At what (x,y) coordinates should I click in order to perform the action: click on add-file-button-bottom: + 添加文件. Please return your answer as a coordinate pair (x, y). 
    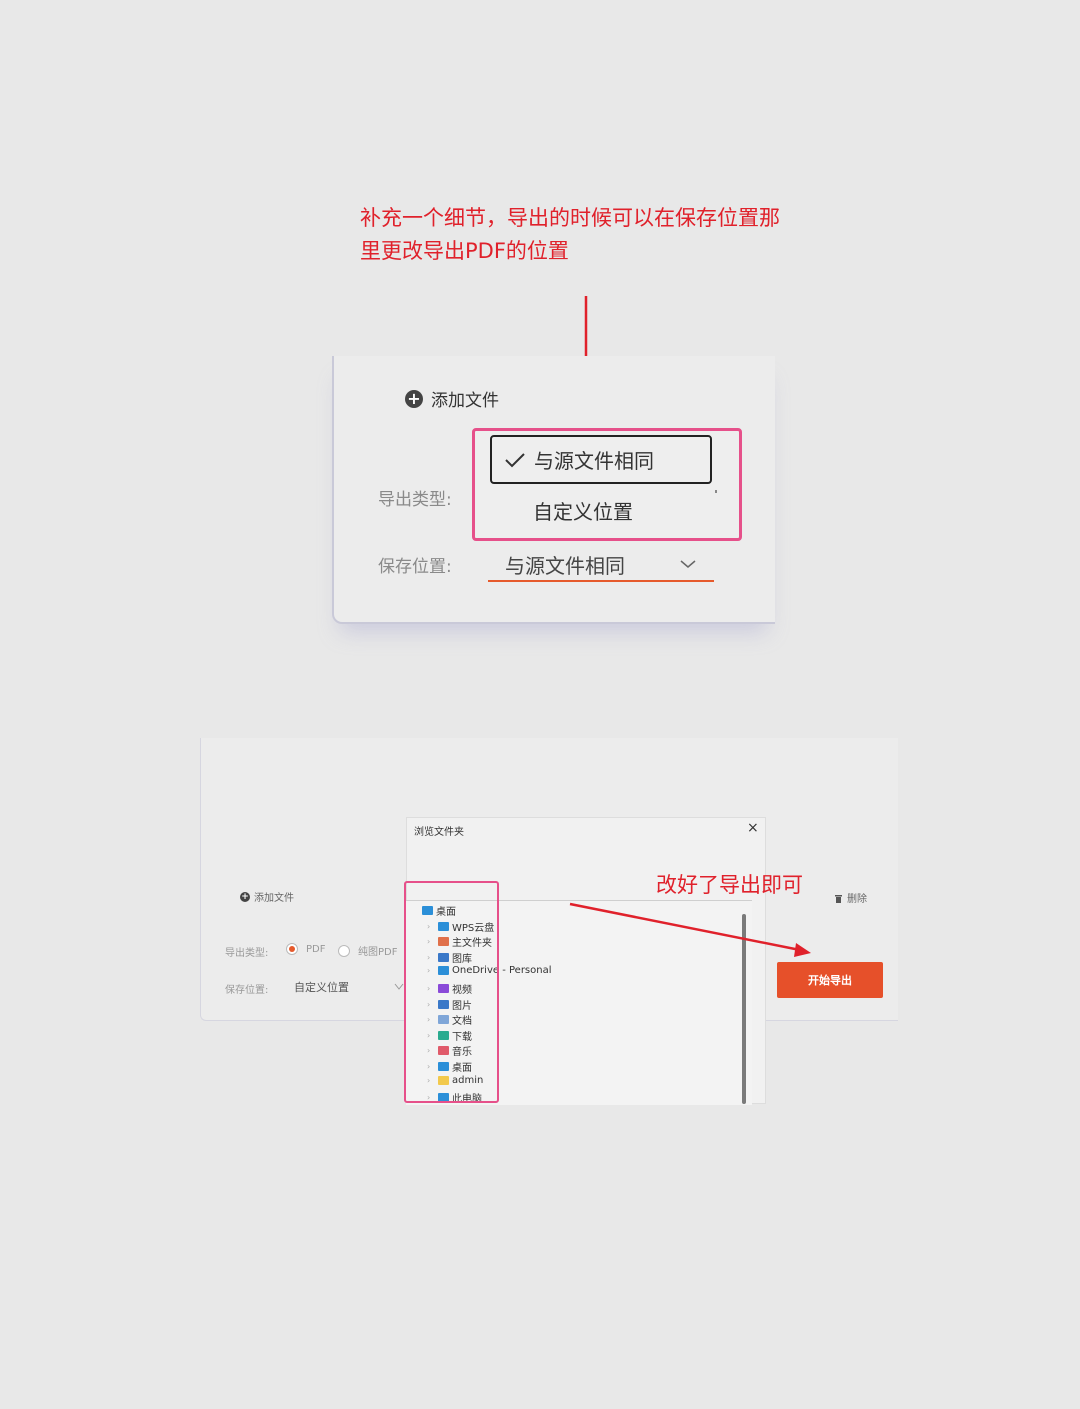
    Looking at the image, I should click on (267, 896).